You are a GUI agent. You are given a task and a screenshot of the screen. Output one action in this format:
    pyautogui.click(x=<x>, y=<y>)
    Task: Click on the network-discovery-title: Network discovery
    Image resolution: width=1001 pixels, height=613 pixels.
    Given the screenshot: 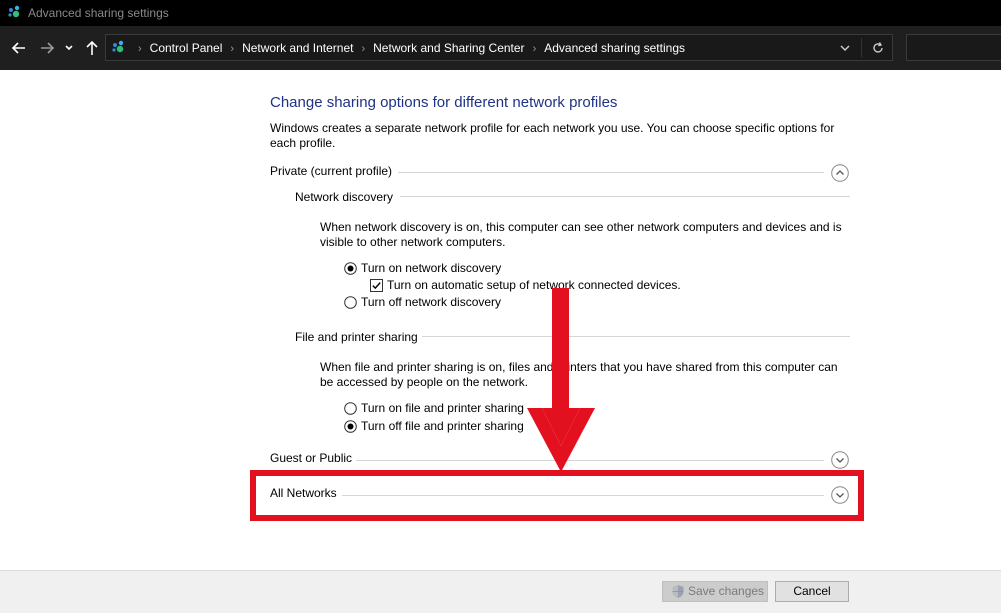 What is the action you would take?
    pyautogui.click(x=344, y=197)
    